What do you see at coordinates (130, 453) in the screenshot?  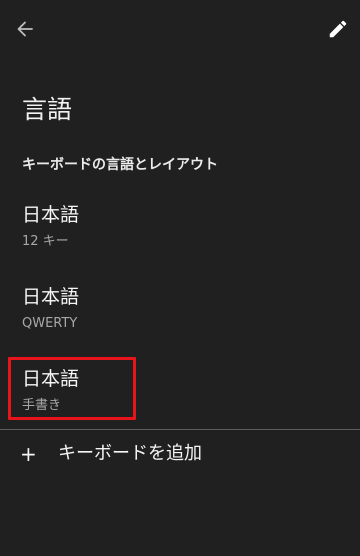 I see `add-keyboard-label: キーボードを追加` at bounding box center [130, 453].